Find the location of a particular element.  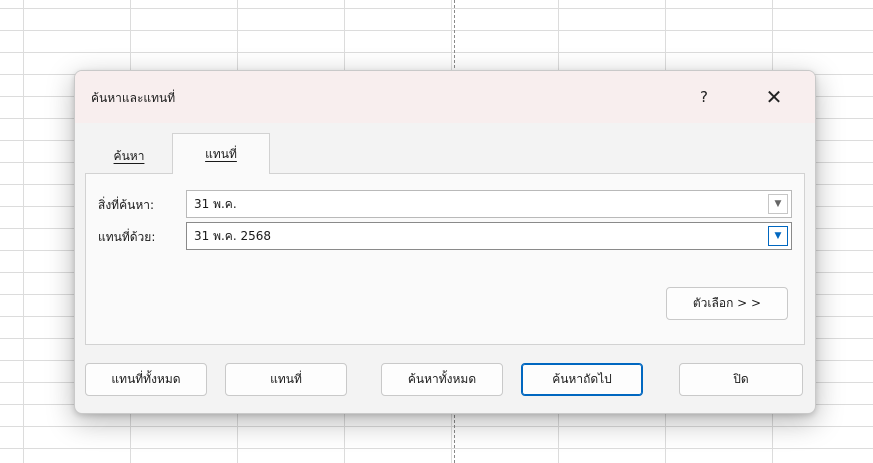

tab-replace-label: แทนที่ is located at coordinates (221, 153).